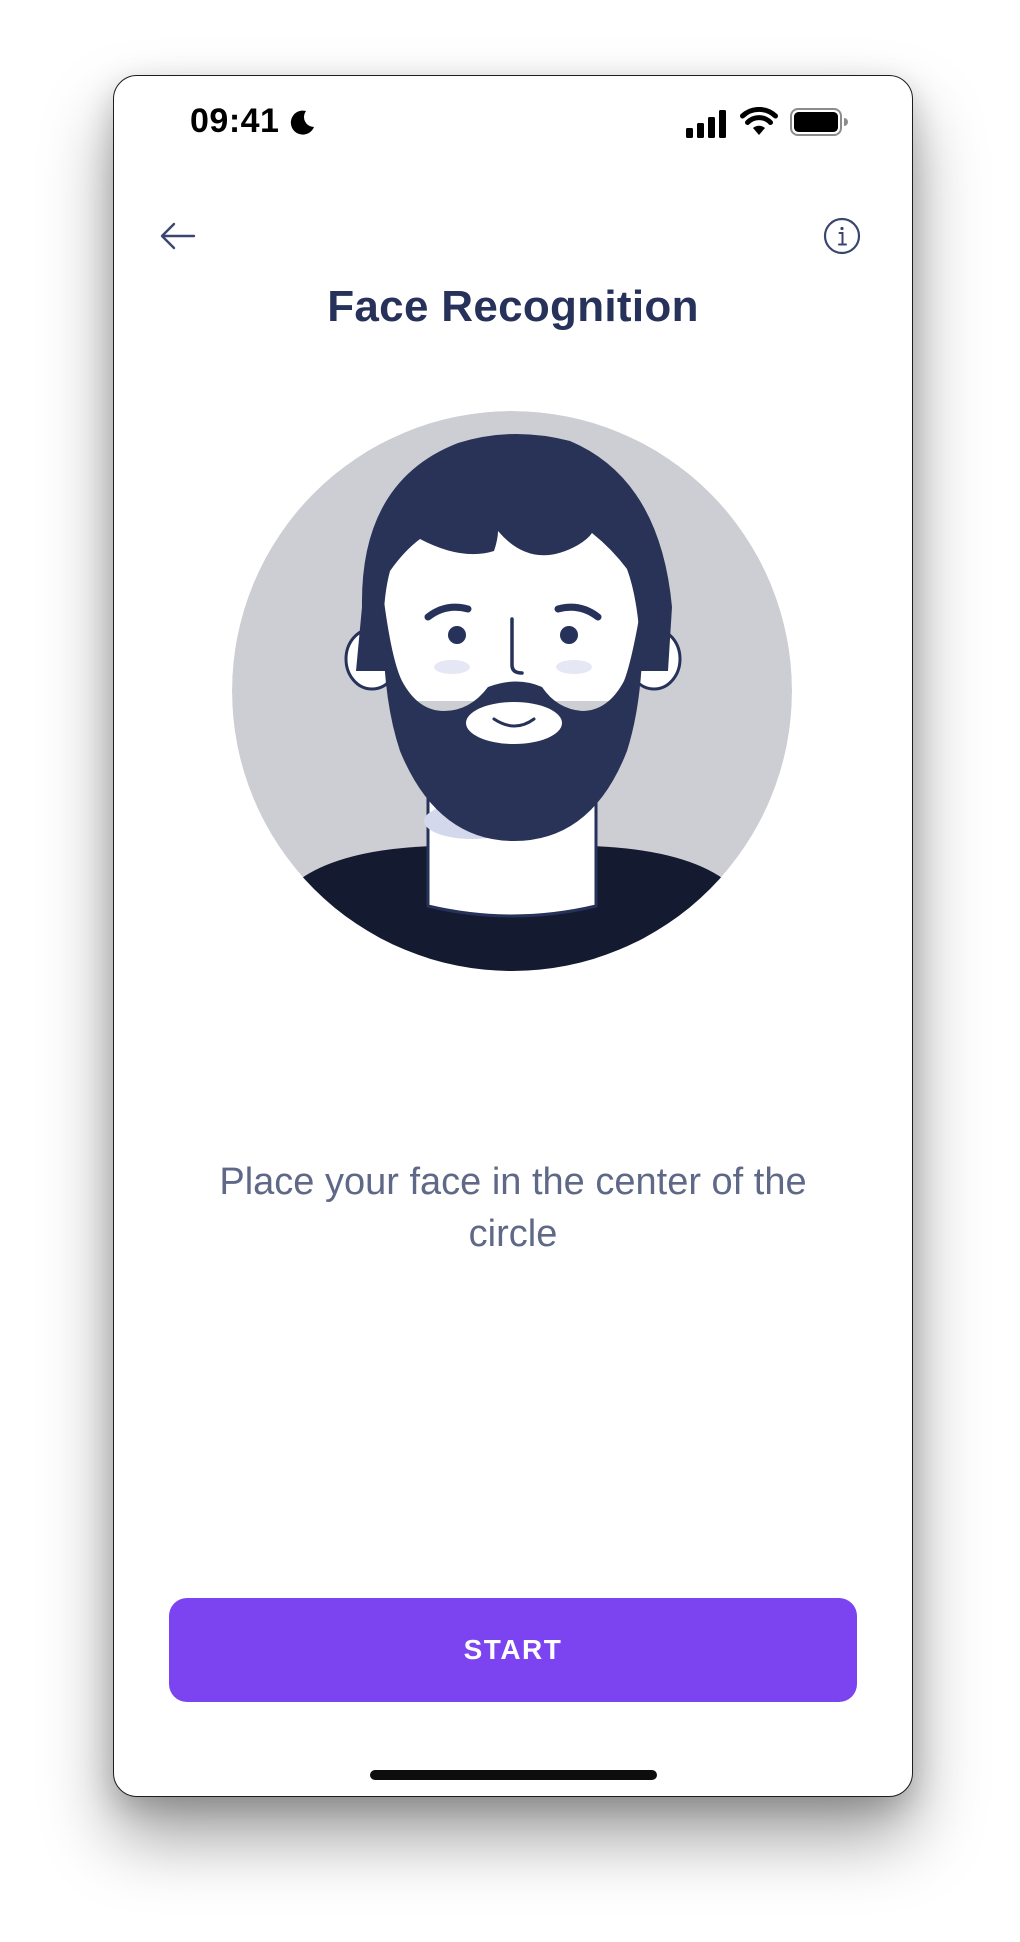 Image resolution: width=1020 pixels, height=1942 pixels. I want to click on moon-icon, so click(302, 122).